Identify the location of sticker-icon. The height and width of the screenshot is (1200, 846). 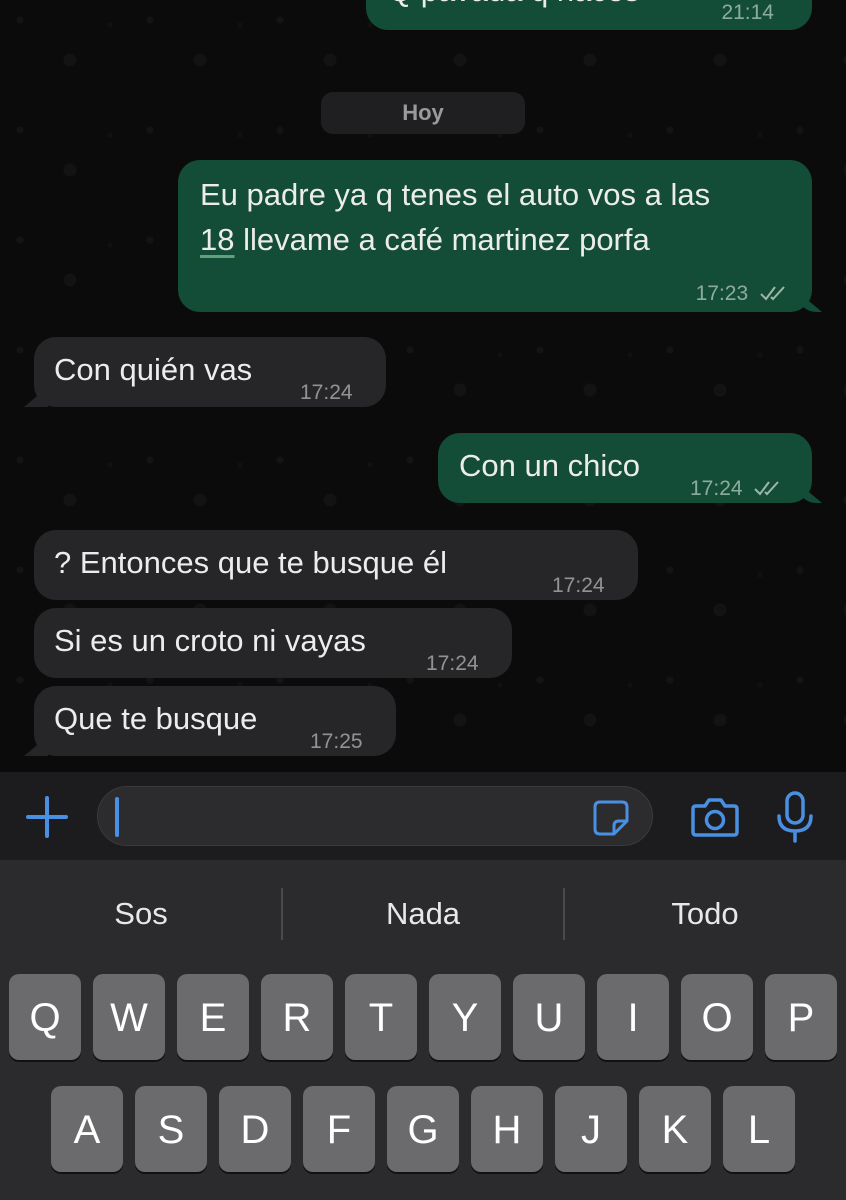
(611, 818).